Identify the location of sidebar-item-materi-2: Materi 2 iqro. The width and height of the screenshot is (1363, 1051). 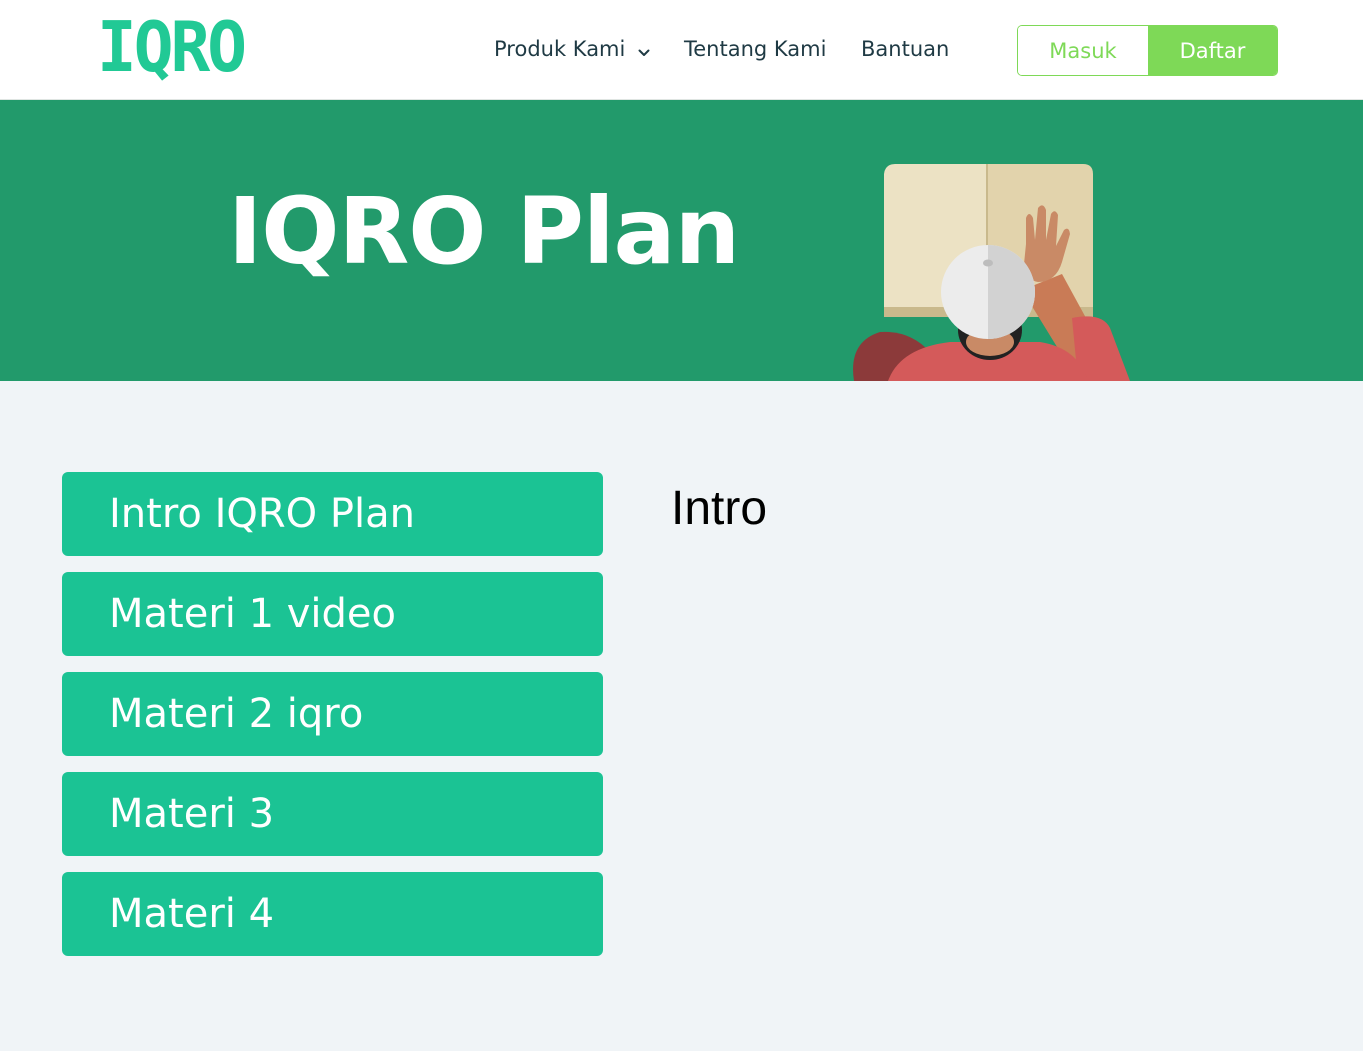
(332, 714).